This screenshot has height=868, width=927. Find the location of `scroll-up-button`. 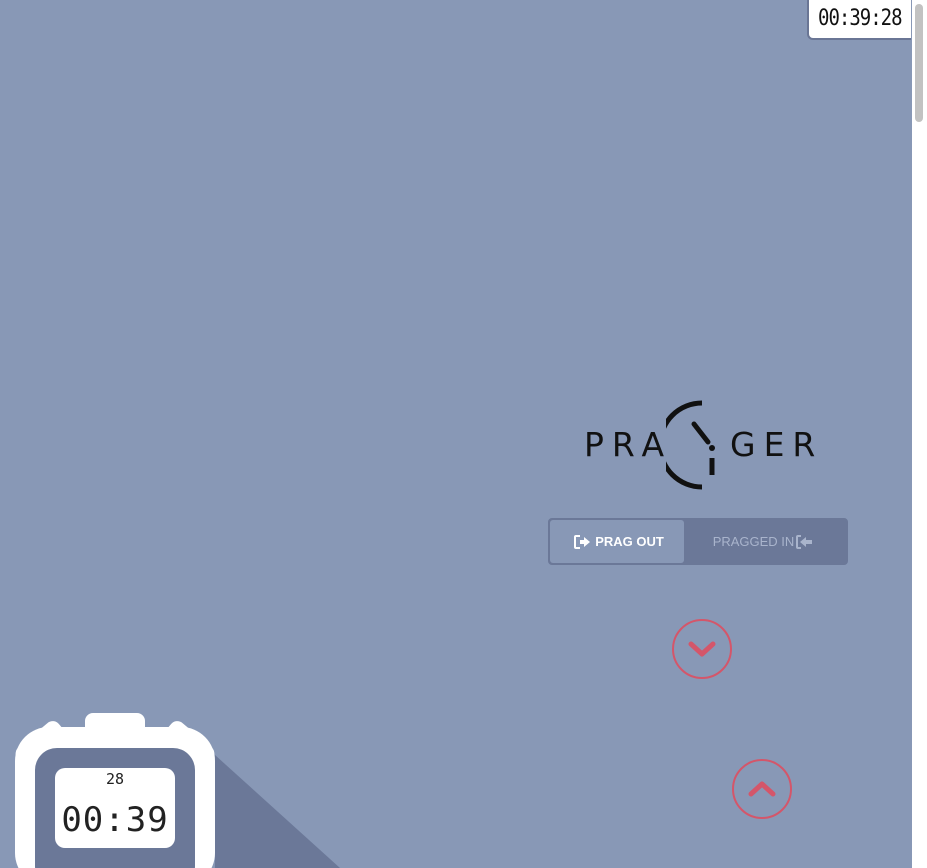

scroll-up-button is located at coordinates (762, 789).